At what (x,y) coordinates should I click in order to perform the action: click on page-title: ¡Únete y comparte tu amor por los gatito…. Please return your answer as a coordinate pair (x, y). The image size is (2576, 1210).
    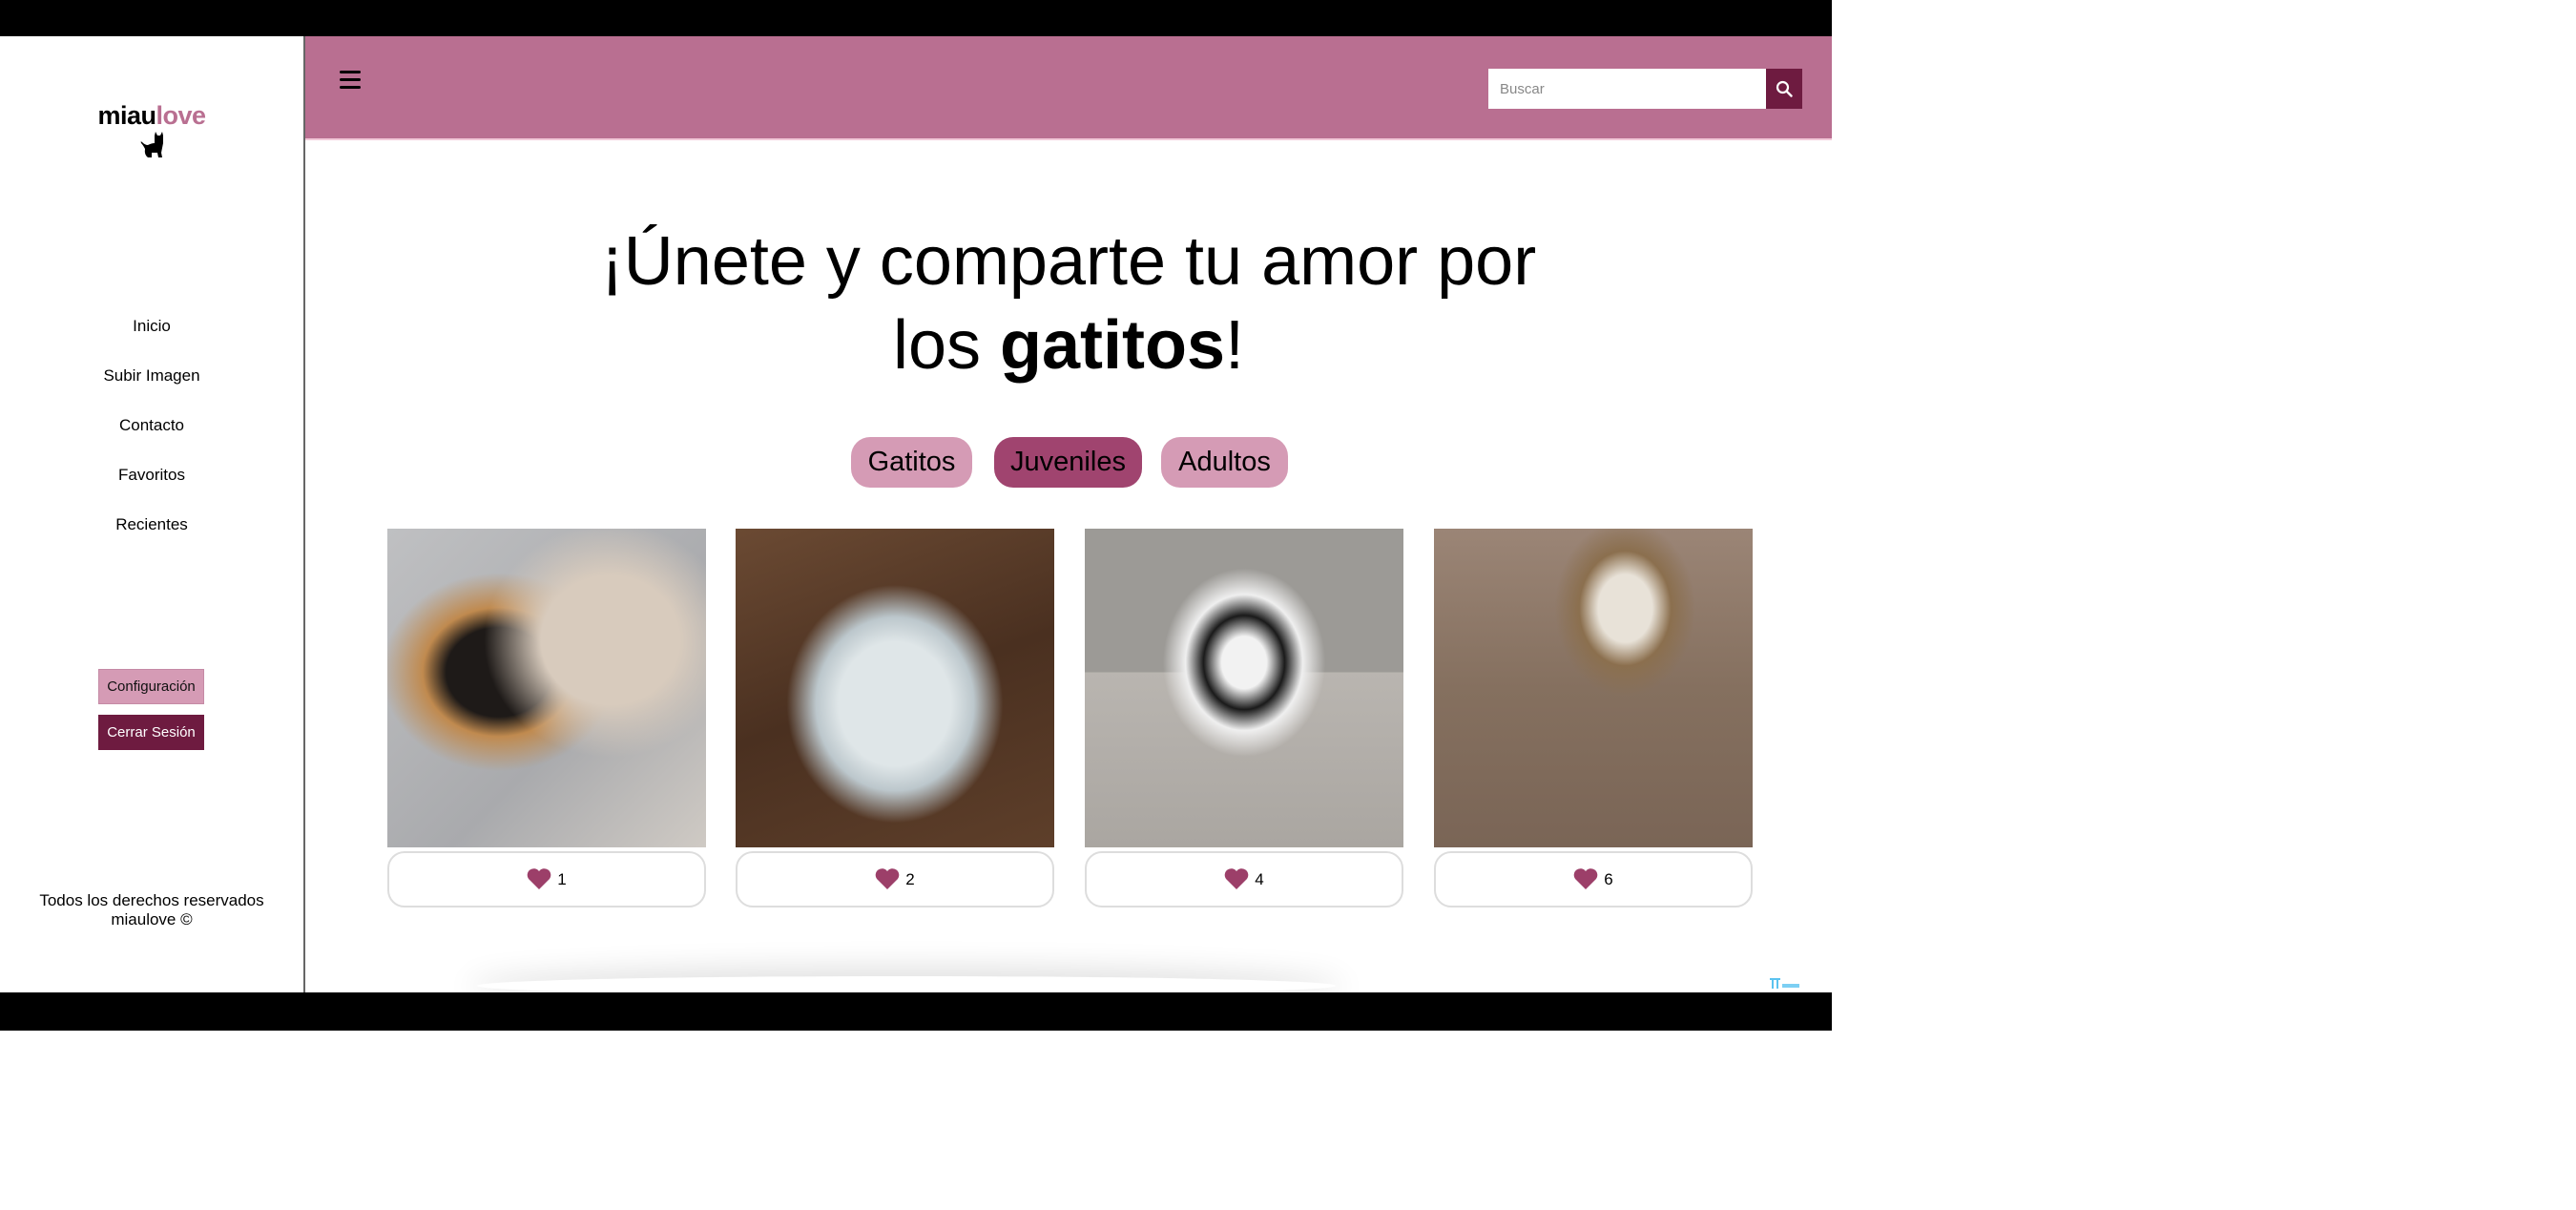
    Looking at the image, I should click on (1068, 303).